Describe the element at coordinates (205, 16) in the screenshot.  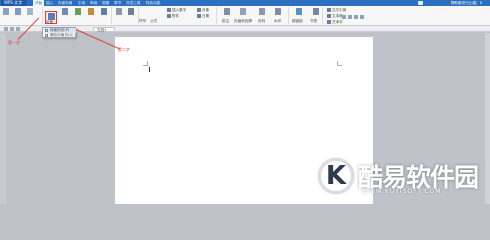
I see `date-label: 日期` at that location.